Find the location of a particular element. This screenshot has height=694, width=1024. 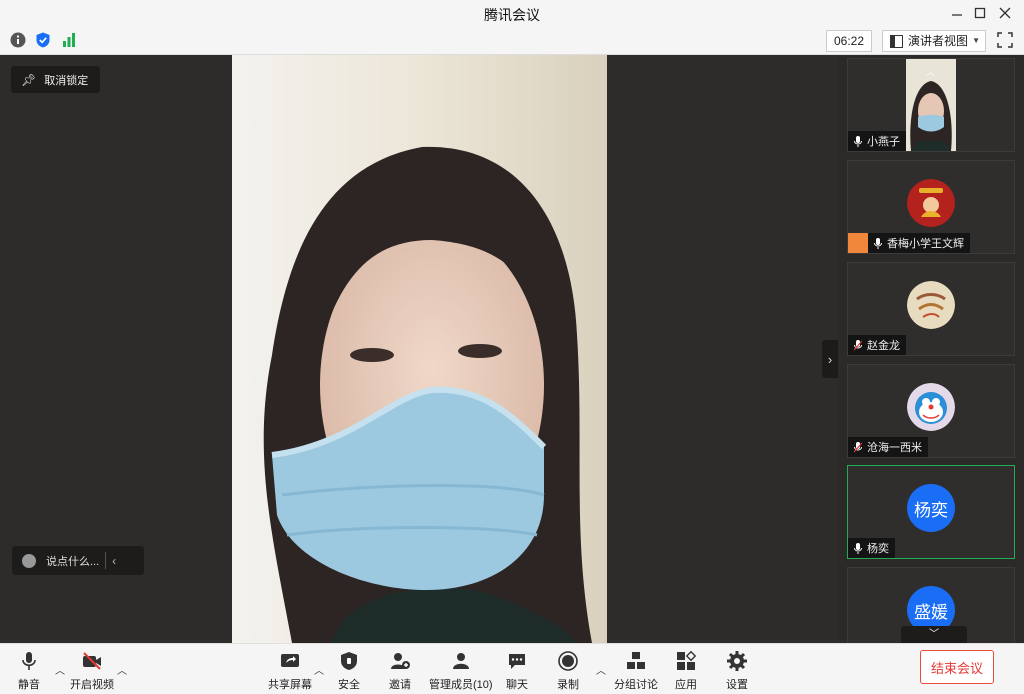

participant-tile: 盛媛 ﹀ is located at coordinates (931, 605).